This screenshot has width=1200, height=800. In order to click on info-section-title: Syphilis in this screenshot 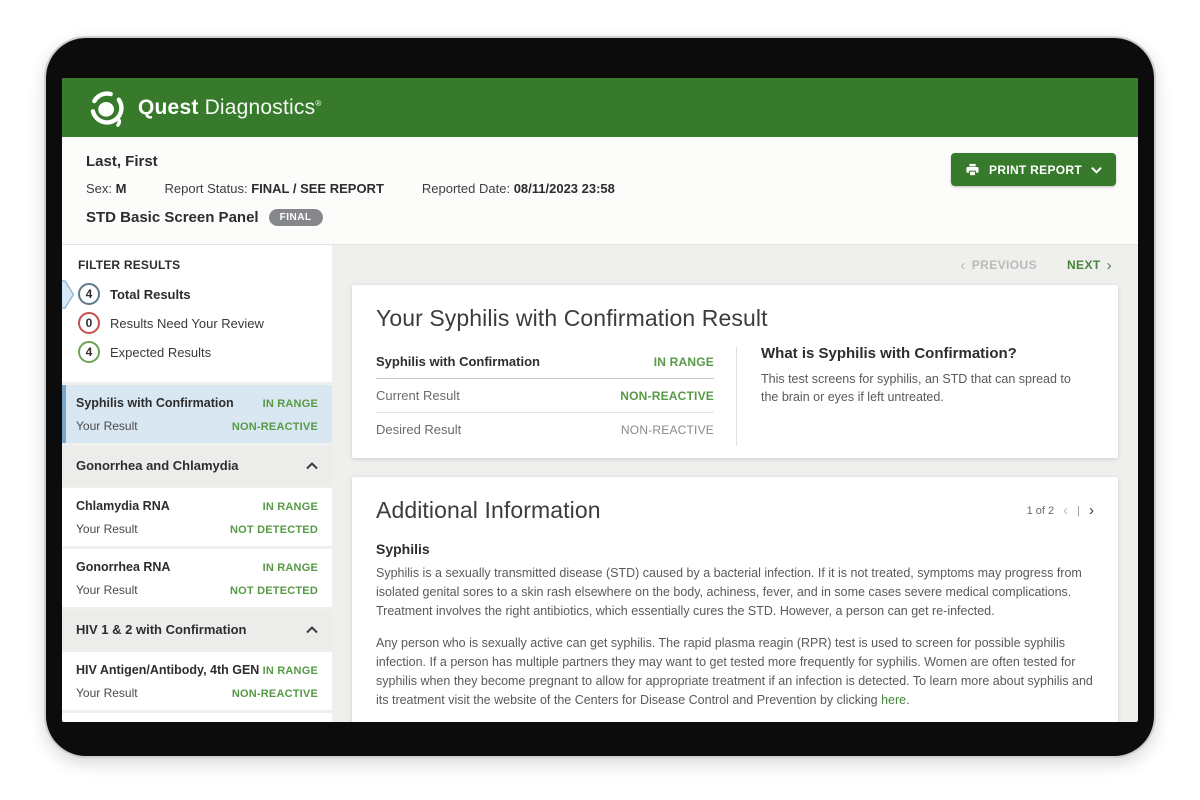, I will do `click(403, 549)`.